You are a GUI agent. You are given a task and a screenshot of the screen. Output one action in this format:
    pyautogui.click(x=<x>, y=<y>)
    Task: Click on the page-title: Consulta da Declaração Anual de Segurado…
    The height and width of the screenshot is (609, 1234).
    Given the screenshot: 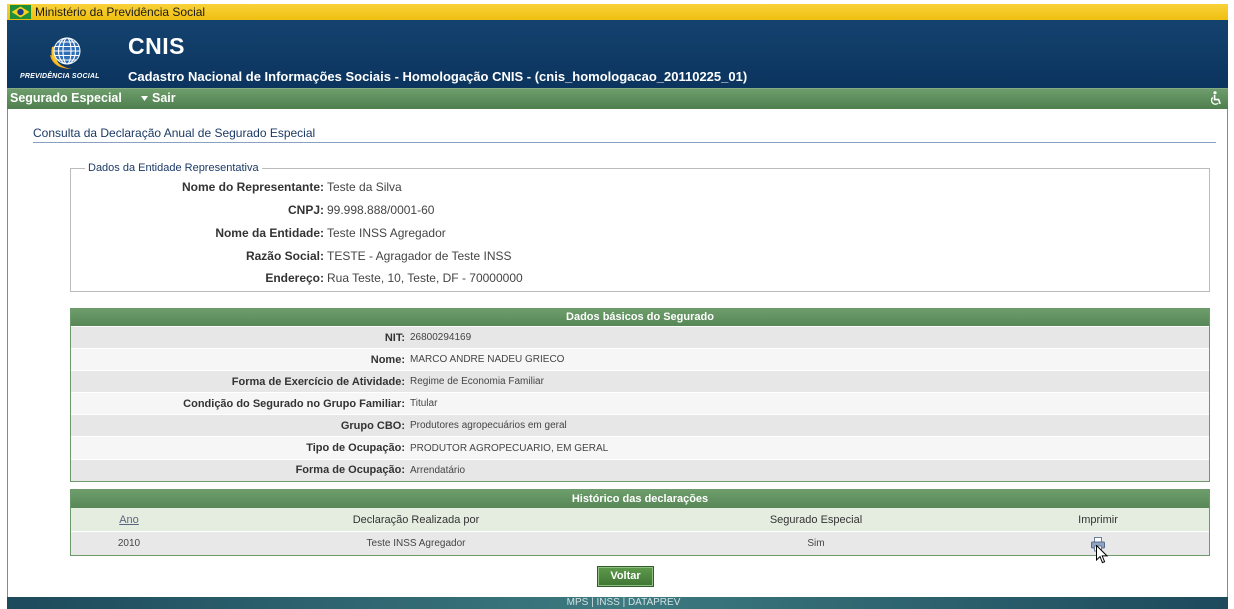 What is the action you would take?
    pyautogui.click(x=174, y=133)
    